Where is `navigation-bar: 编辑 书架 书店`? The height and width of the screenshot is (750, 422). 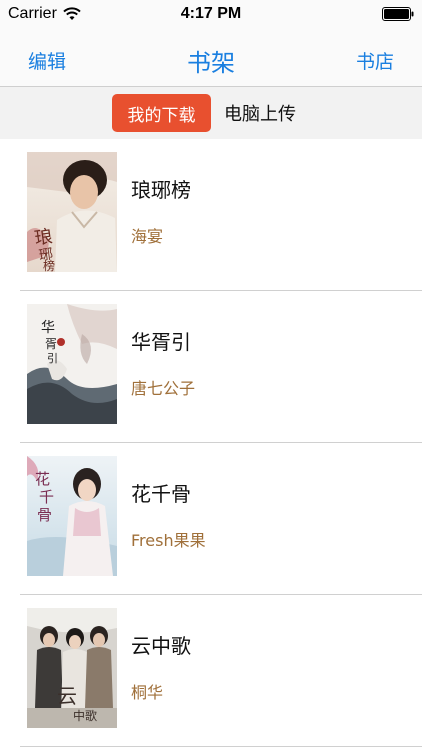
navigation-bar: 编辑 书架 书店 is located at coordinates (211, 58).